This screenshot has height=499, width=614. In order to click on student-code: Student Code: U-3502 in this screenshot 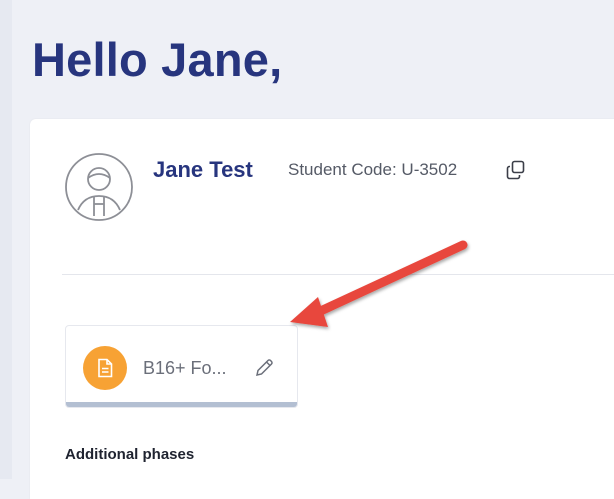, I will do `click(373, 169)`.